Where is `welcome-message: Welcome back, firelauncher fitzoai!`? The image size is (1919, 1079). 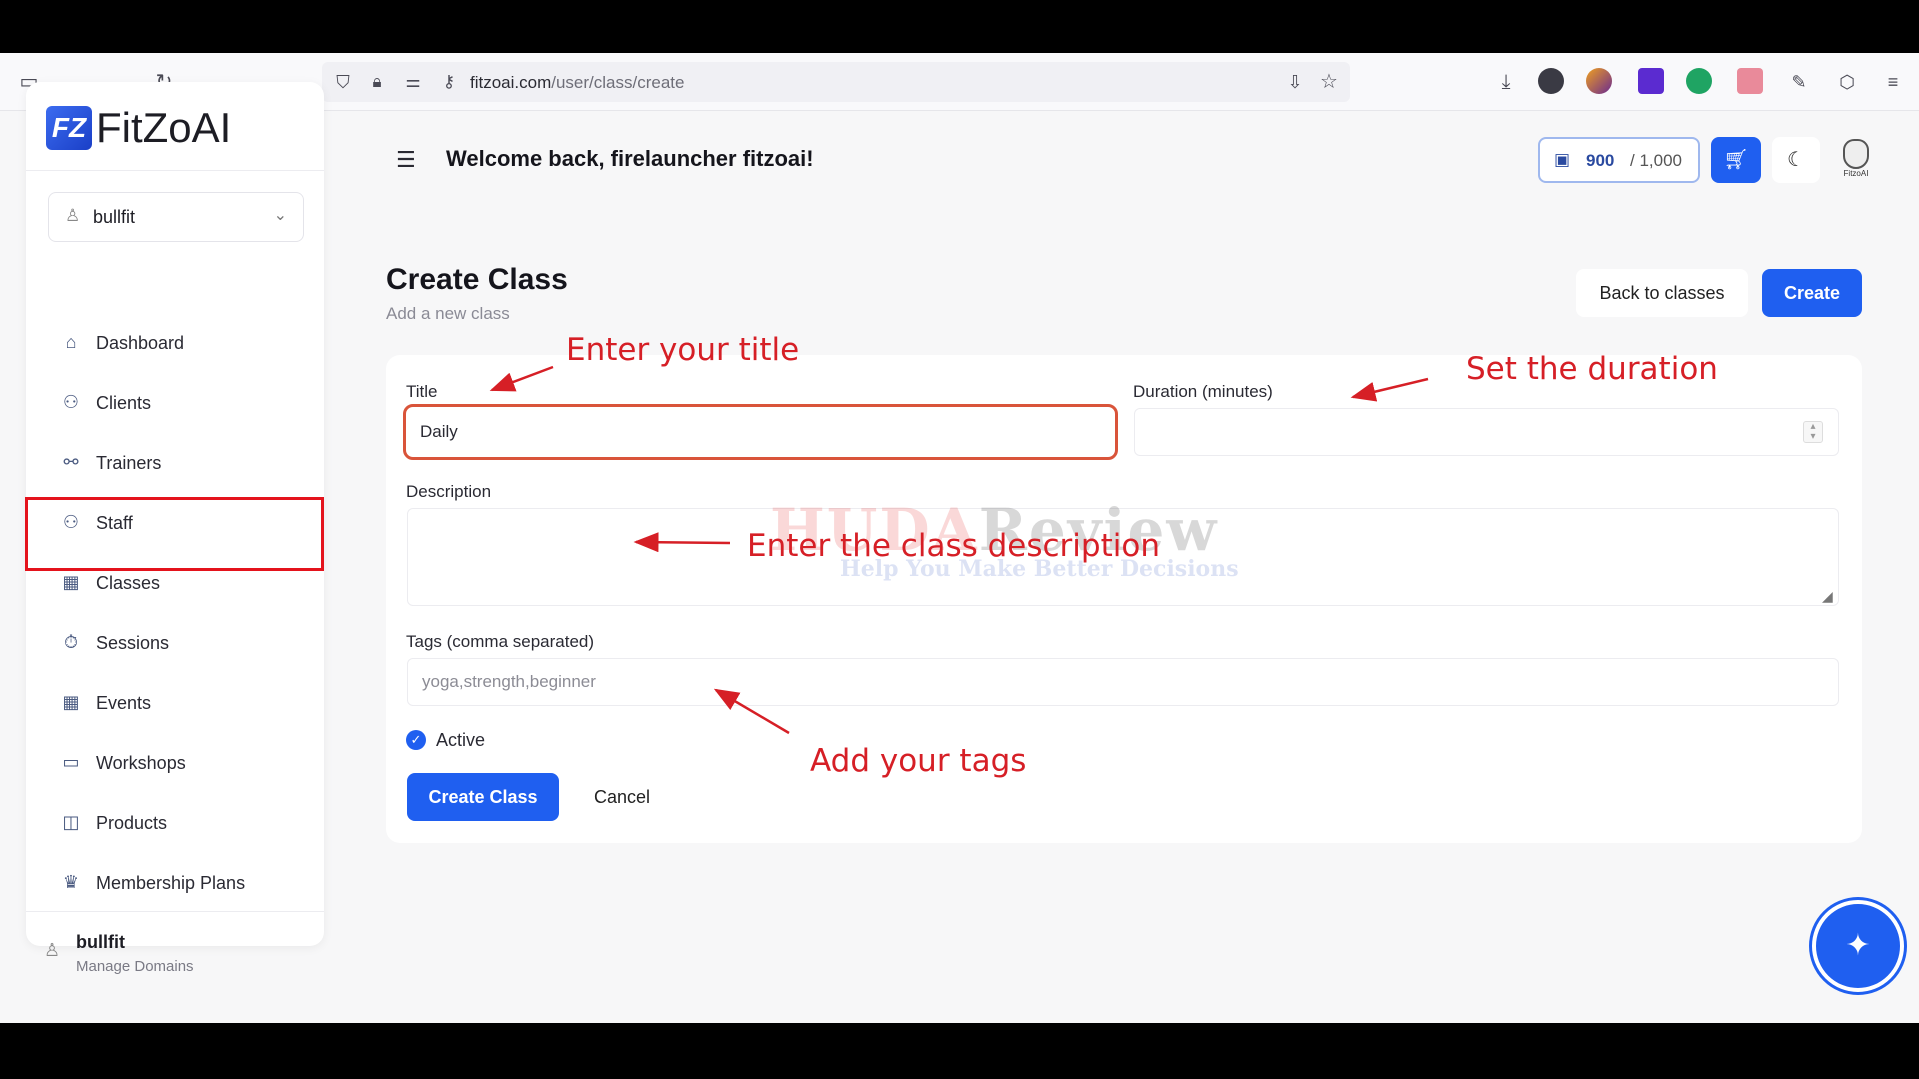 welcome-message: Welcome back, firelauncher fitzoai! is located at coordinates (630, 158).